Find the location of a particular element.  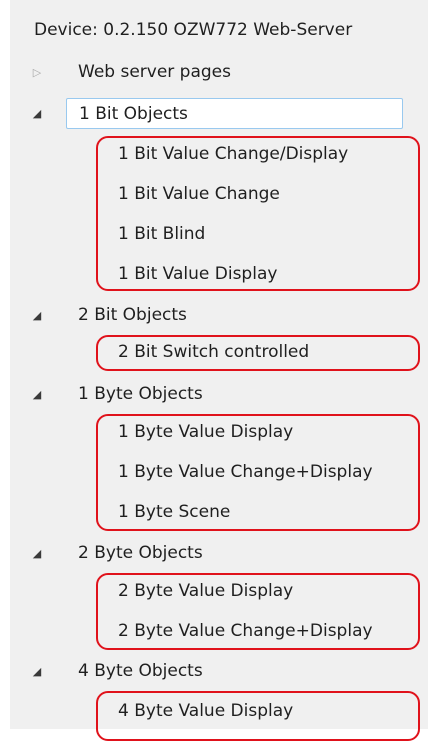

tree-node-label: Web server pages is located at coordinates (154, 72).